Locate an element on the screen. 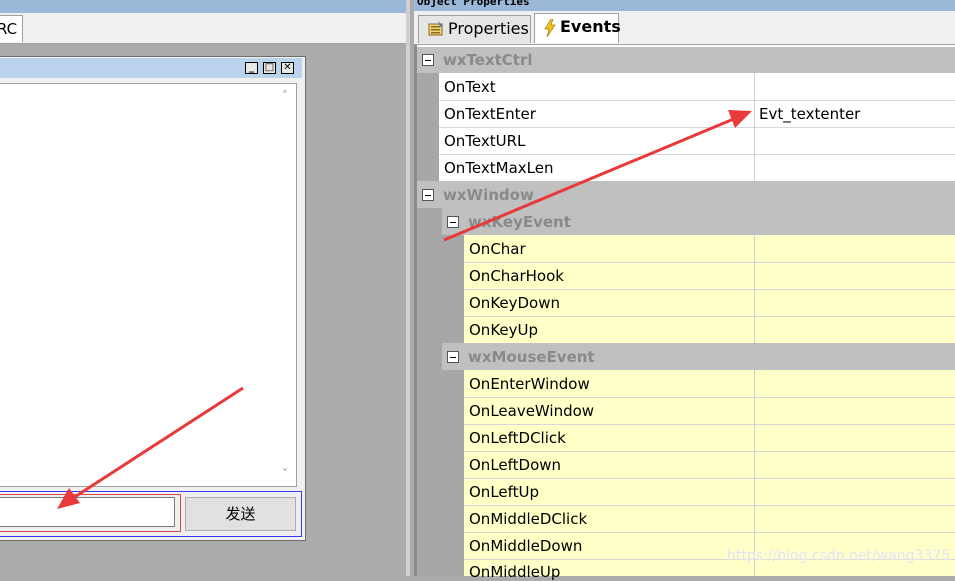  subcategory-label: wxMouseEvent is located at coordinates (531, 357).